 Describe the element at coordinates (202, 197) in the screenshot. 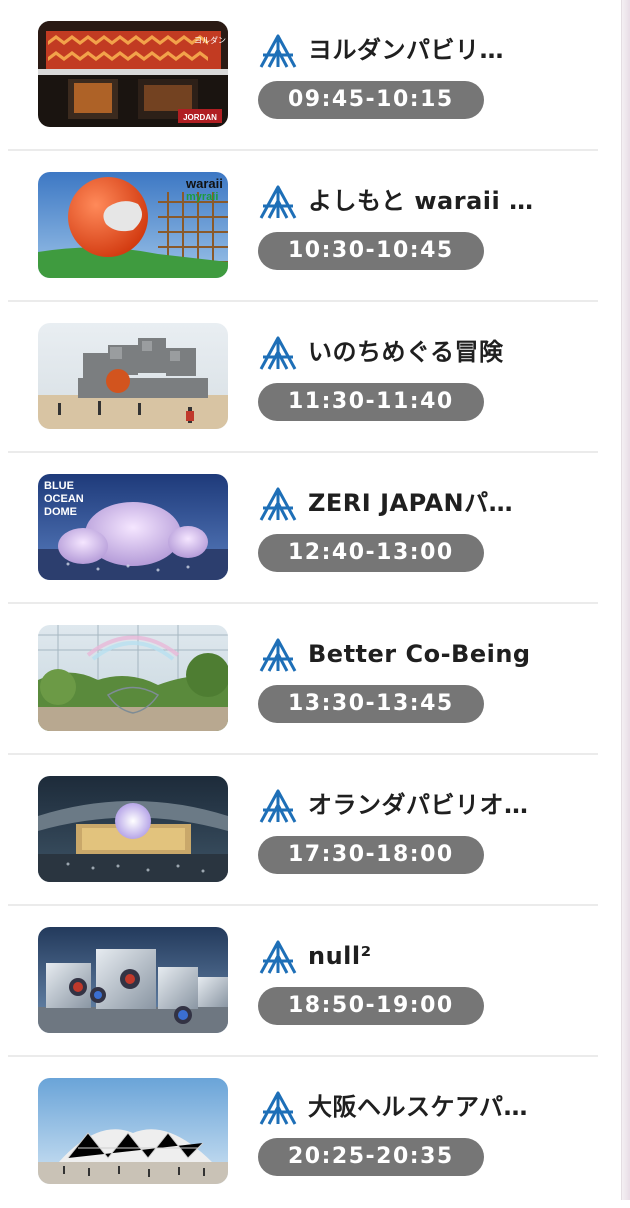

I see `thumbnail-sign-2: myraii` at that location.